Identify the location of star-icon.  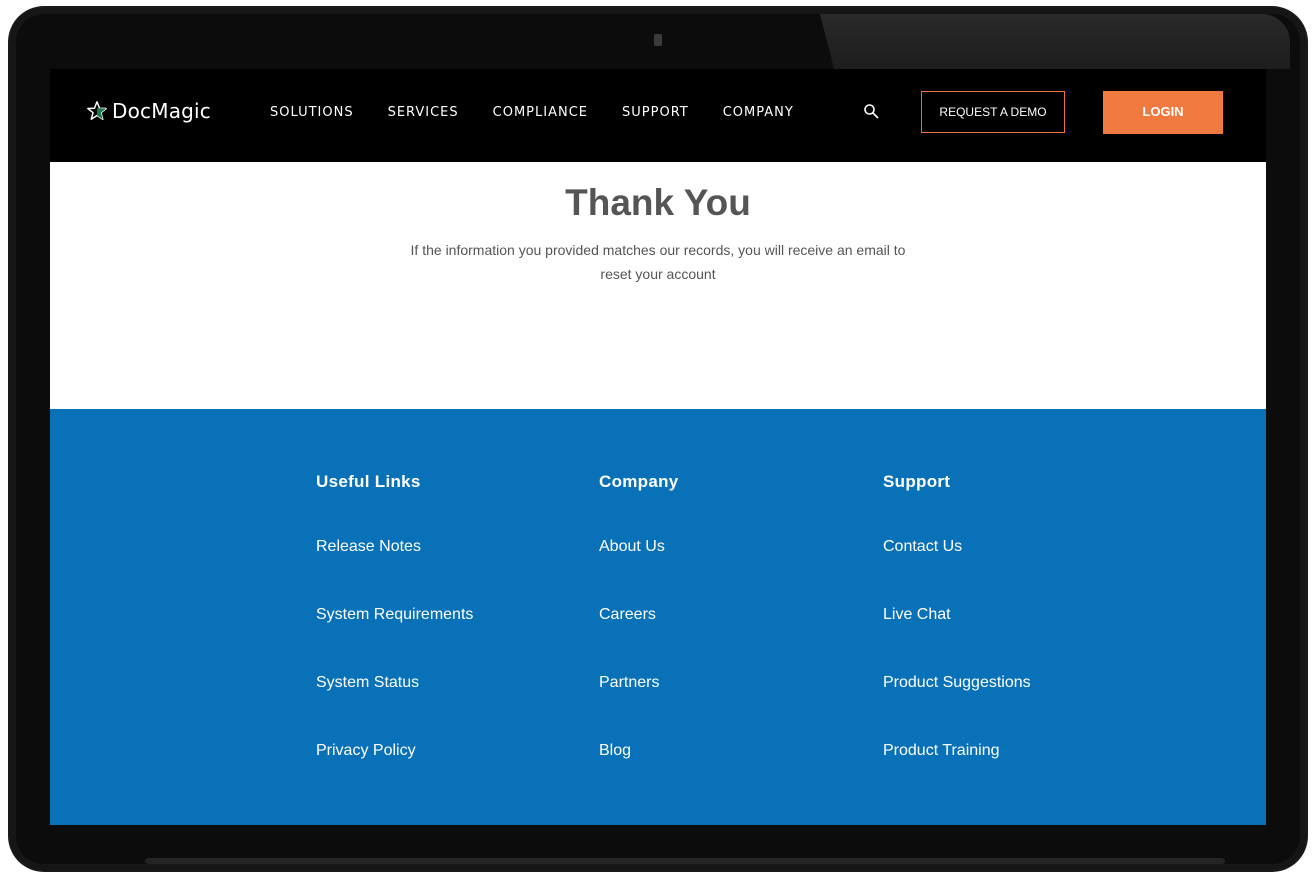
(97, 110).